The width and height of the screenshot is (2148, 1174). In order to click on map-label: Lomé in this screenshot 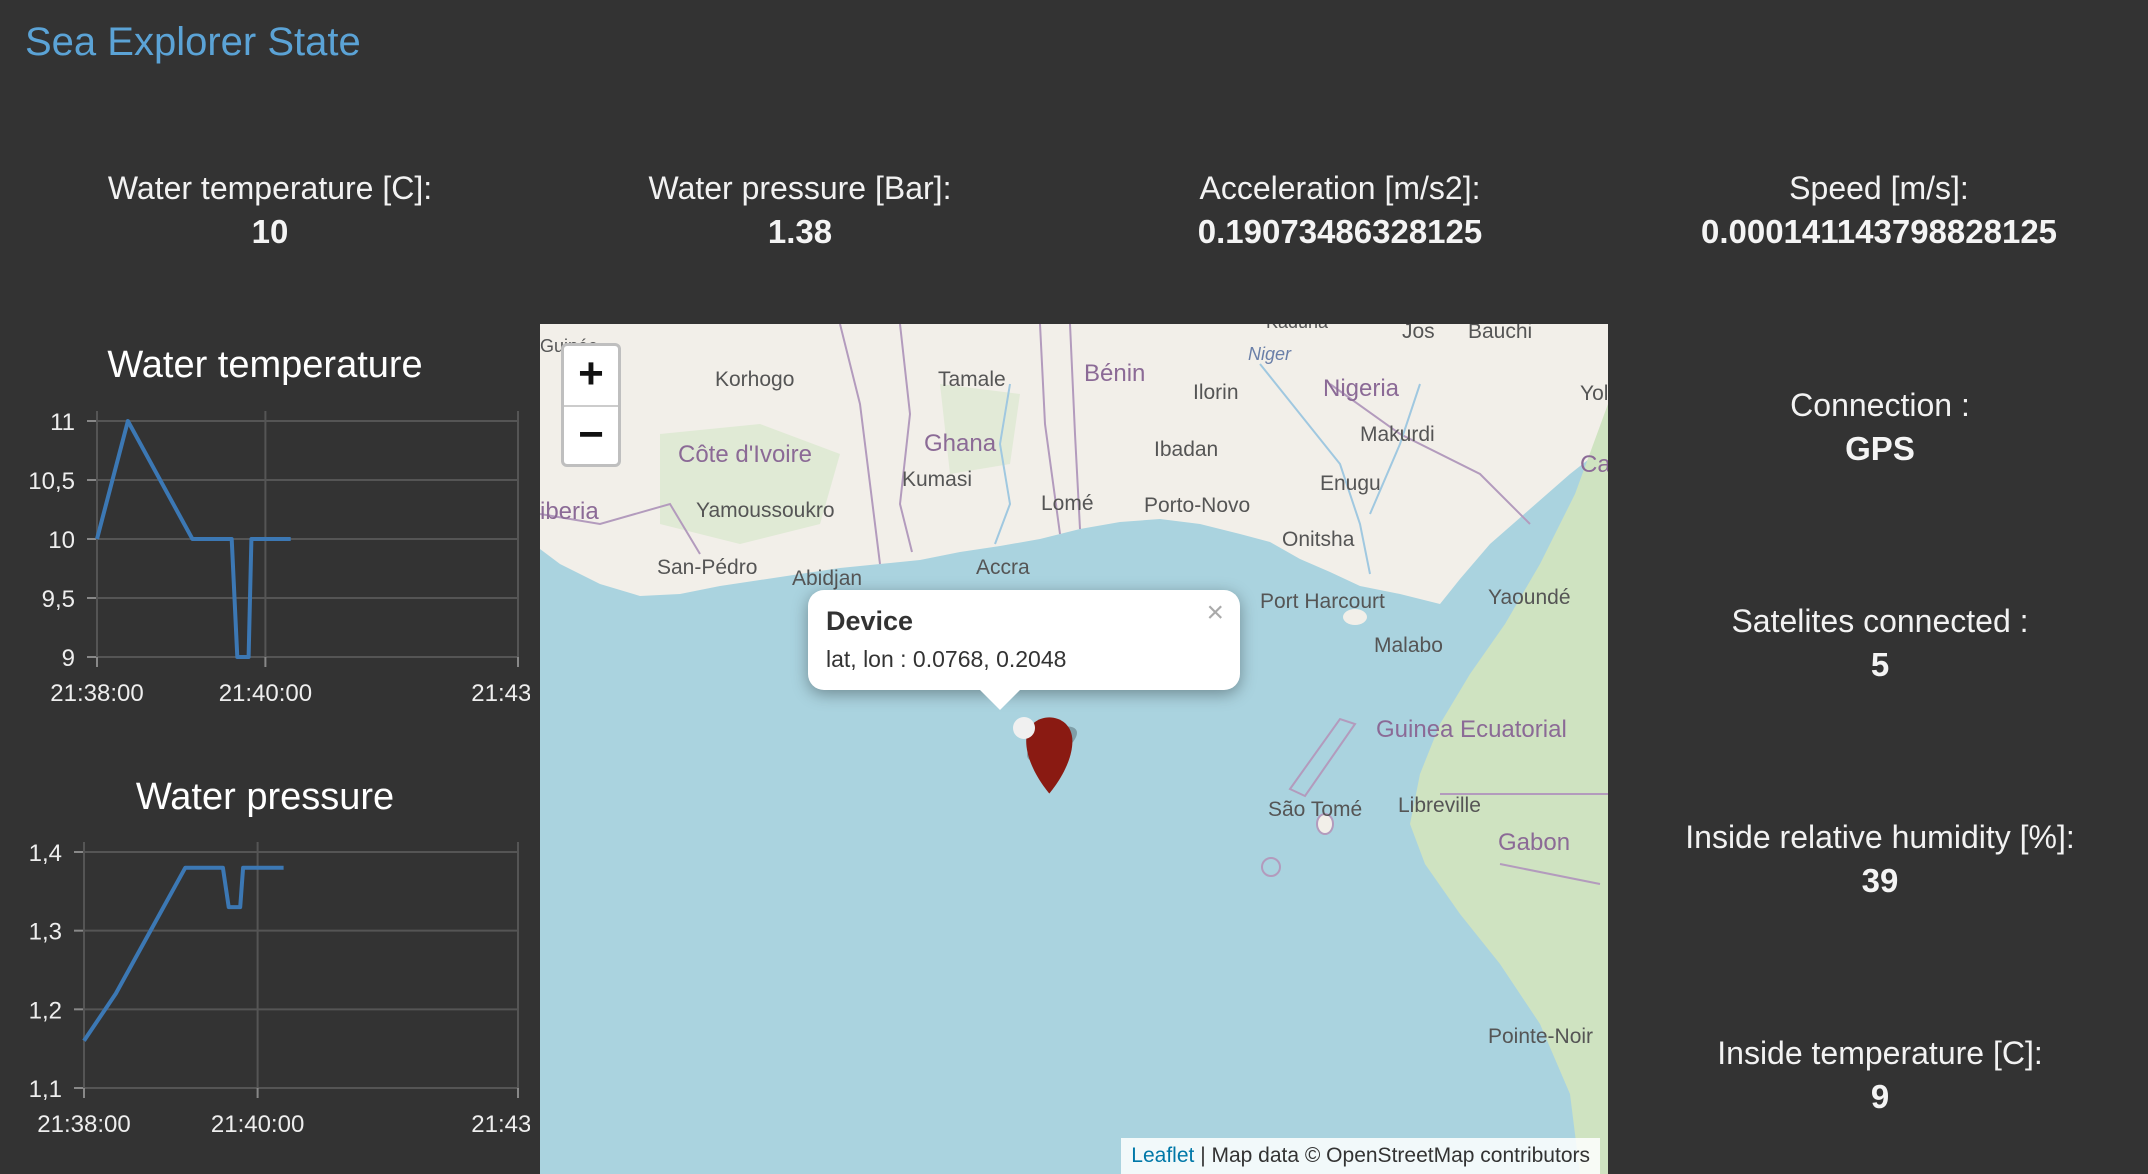, I will do `click(1067, 503)`.